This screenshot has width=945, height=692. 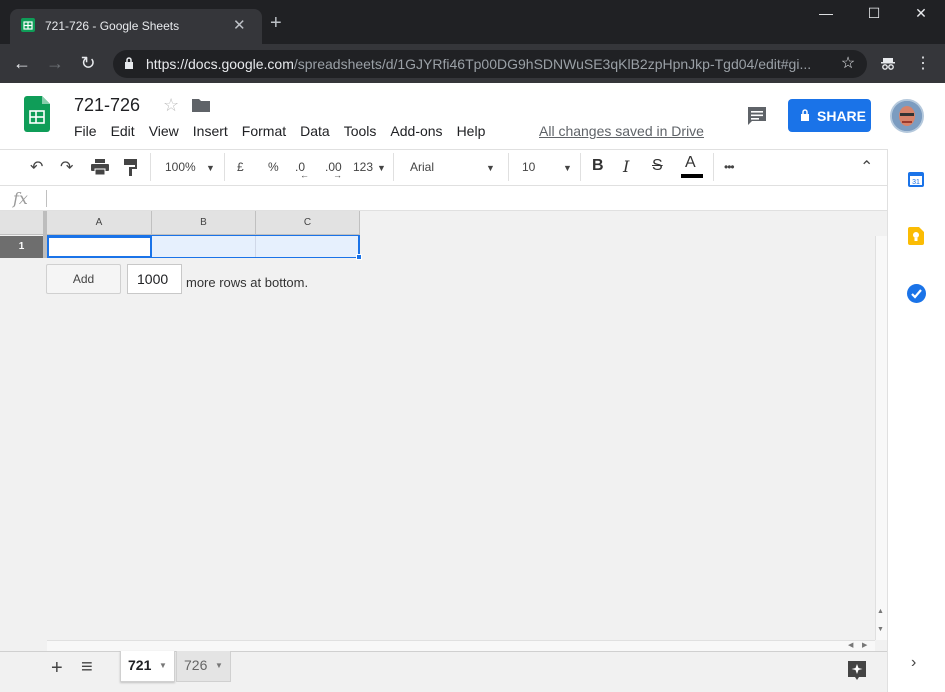 I want to click on menu-tools: Tools, so click(x=360, y=131).